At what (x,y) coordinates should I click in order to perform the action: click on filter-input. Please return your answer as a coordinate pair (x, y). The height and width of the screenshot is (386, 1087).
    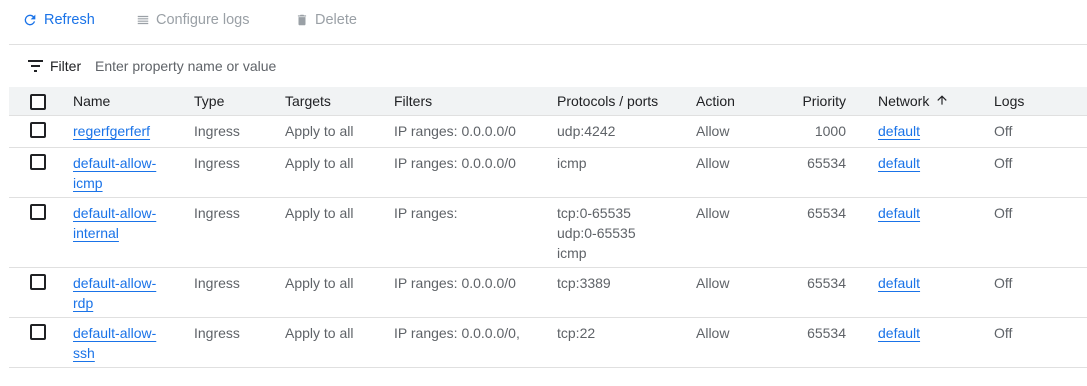
    Looking at the image, I should click on (295, 66).